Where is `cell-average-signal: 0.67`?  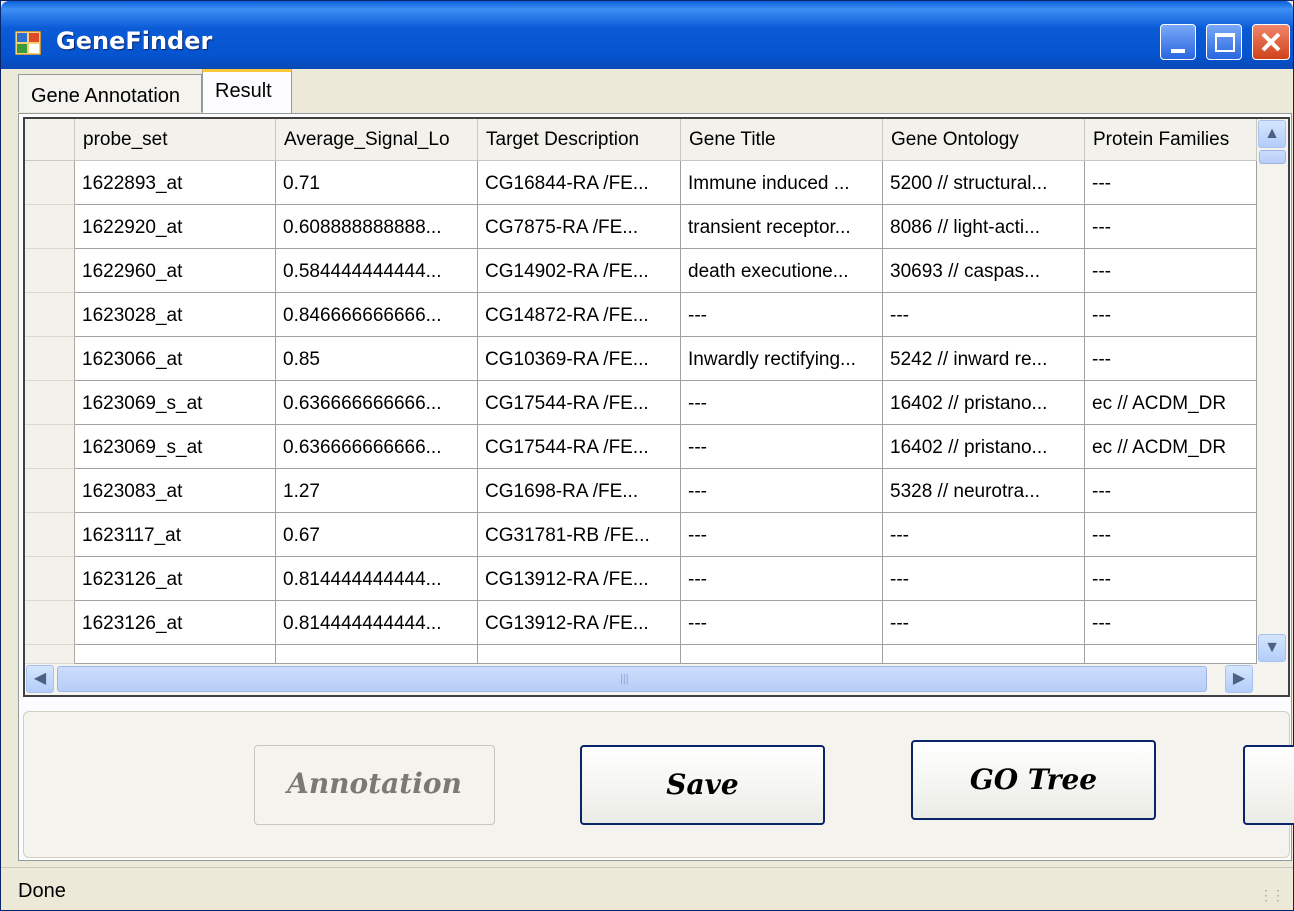 cell-average-signal: 0.67 is located at coordinates (377, 535).